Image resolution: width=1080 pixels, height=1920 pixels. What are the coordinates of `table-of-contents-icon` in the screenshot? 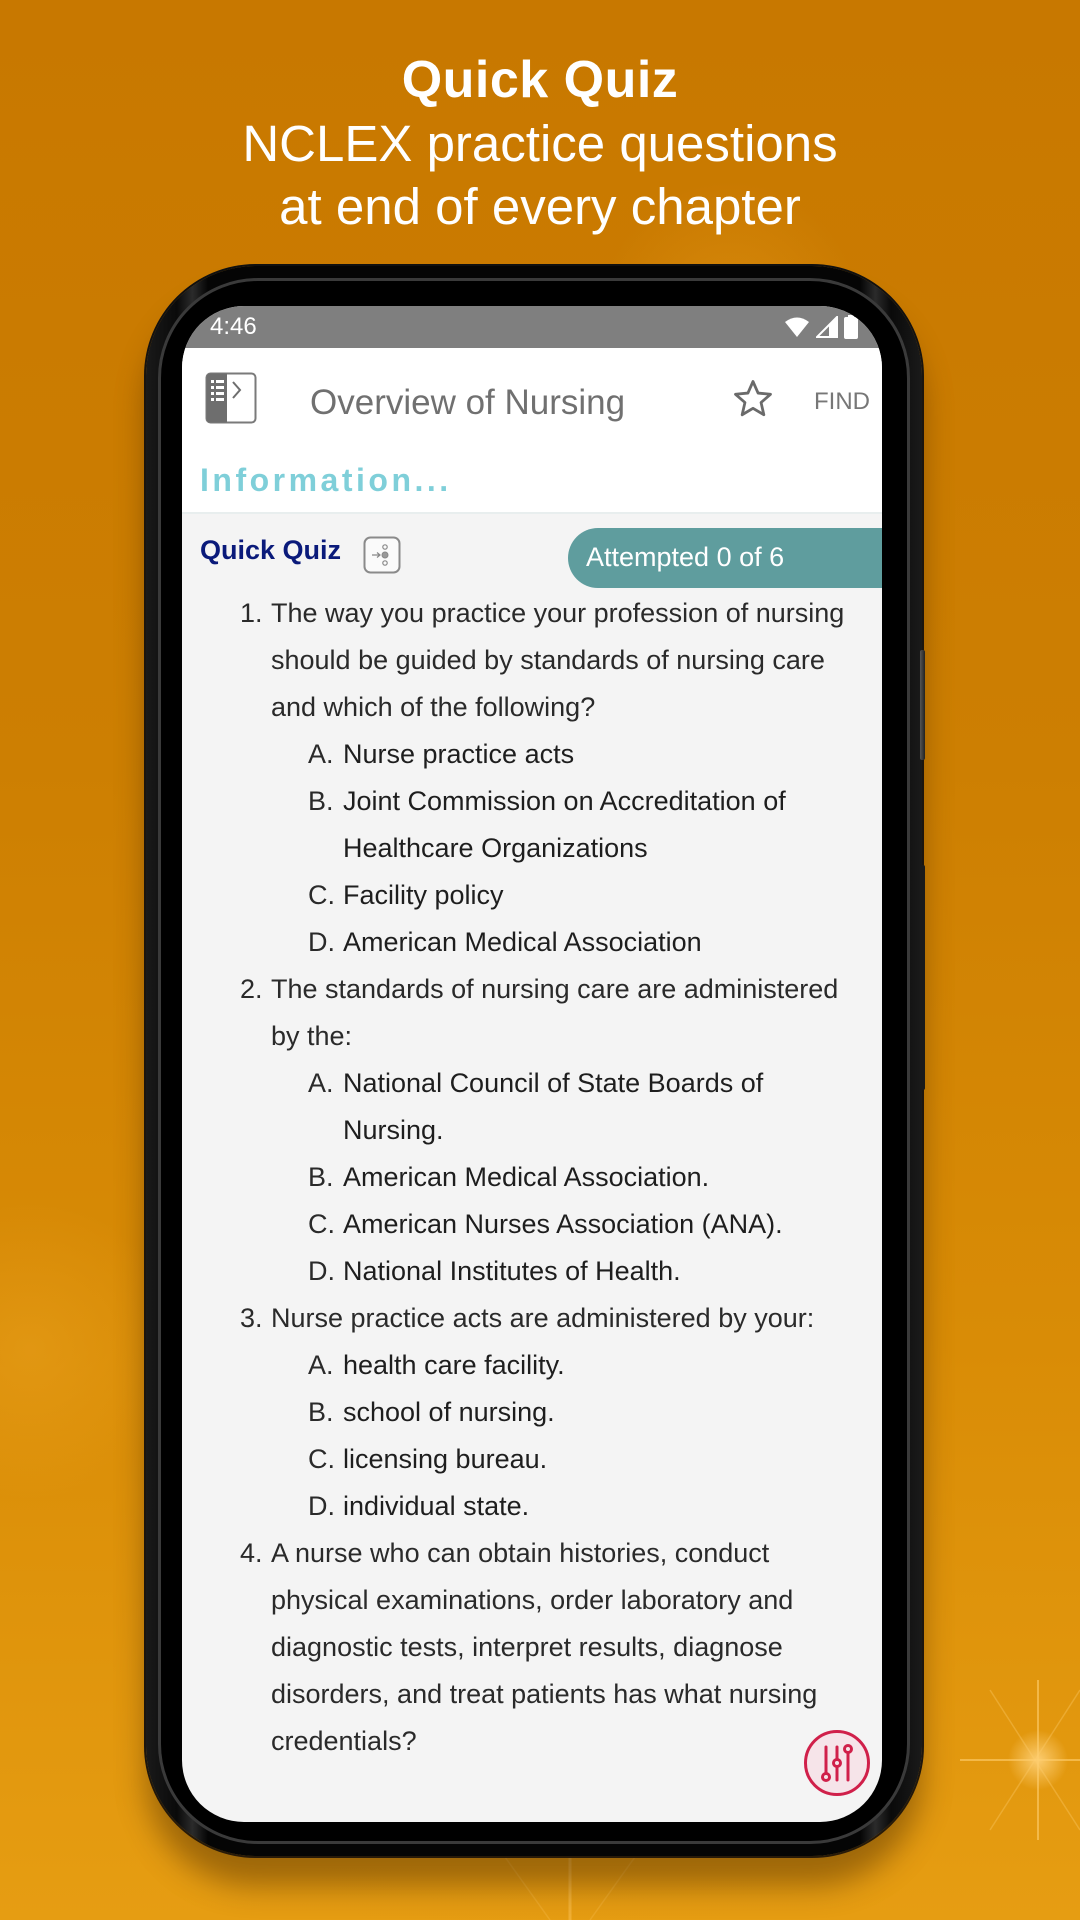 It's located at (231, 398).